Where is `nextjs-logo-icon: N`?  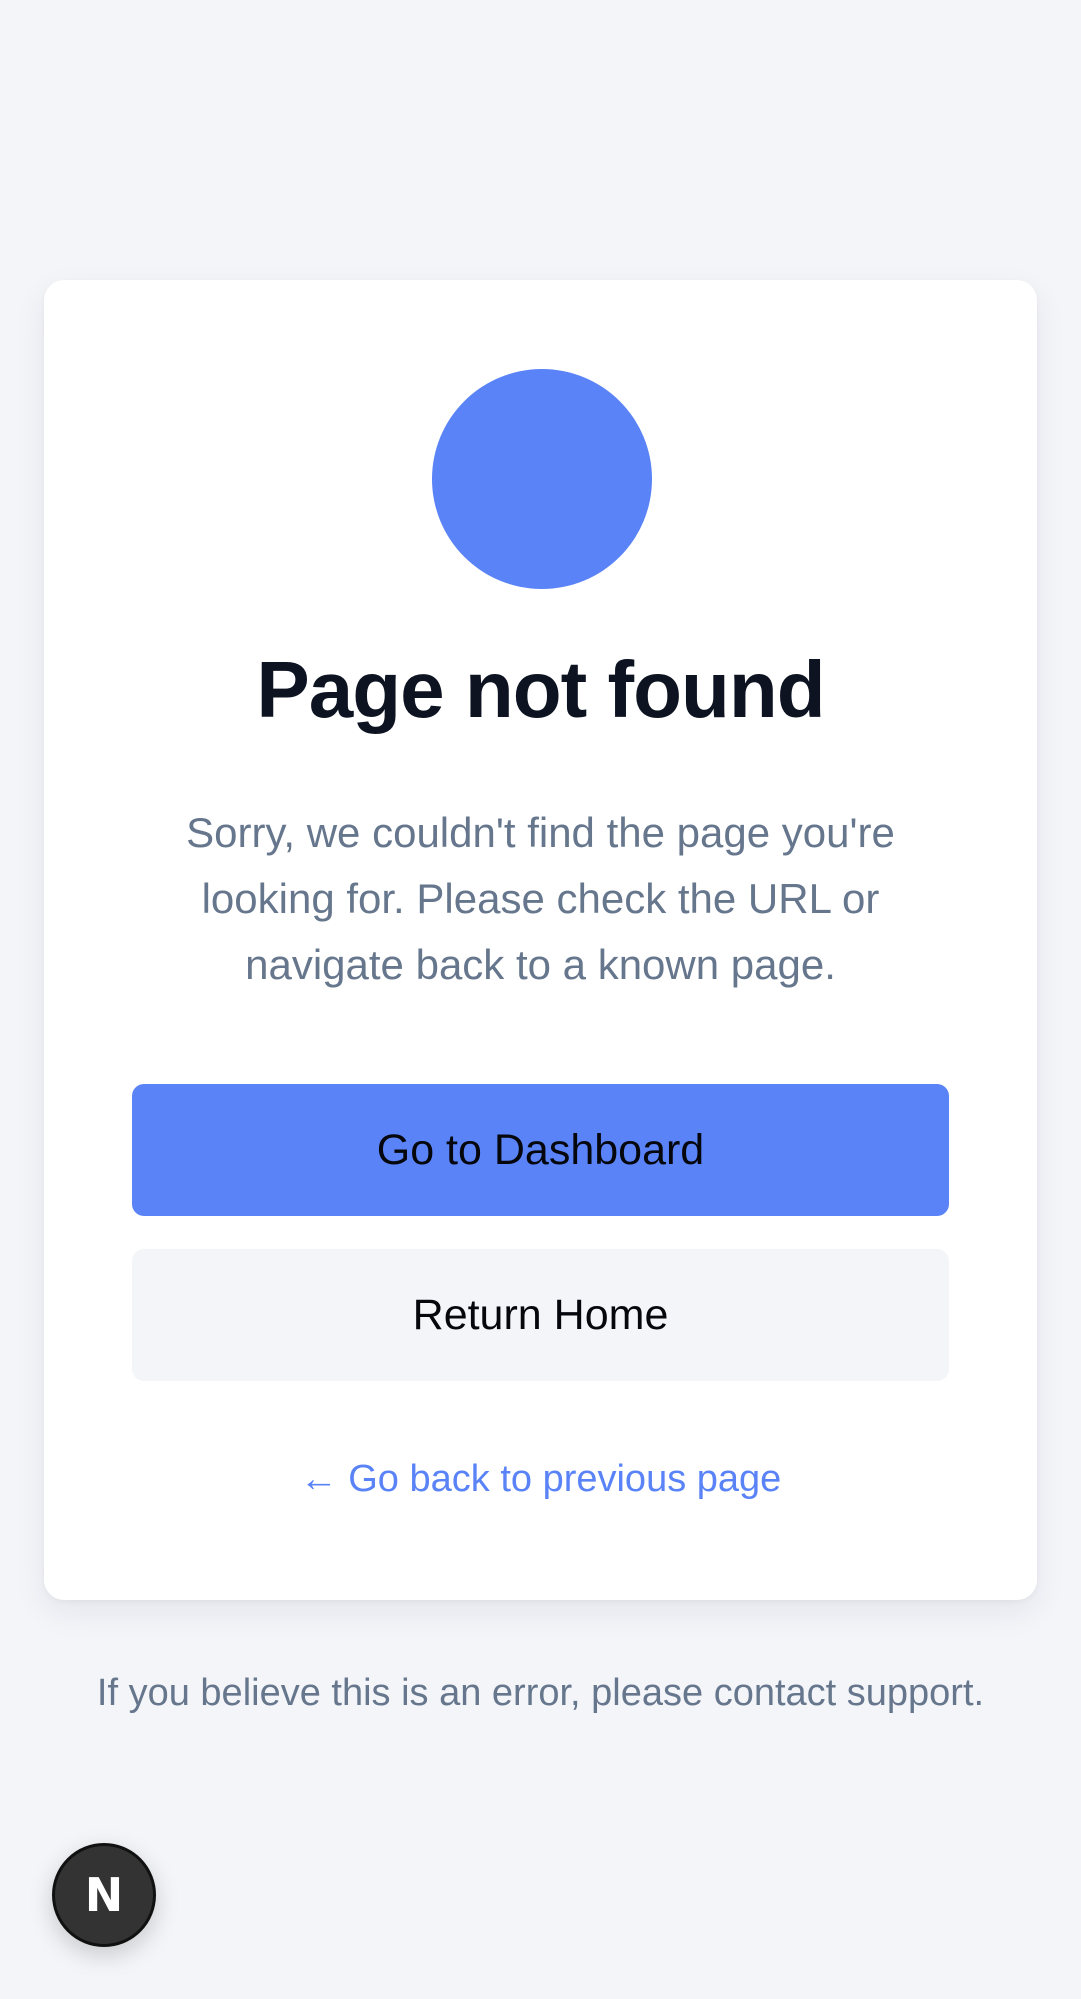
nextjs-logo-icon: N is located at coordinates (104, 1895).